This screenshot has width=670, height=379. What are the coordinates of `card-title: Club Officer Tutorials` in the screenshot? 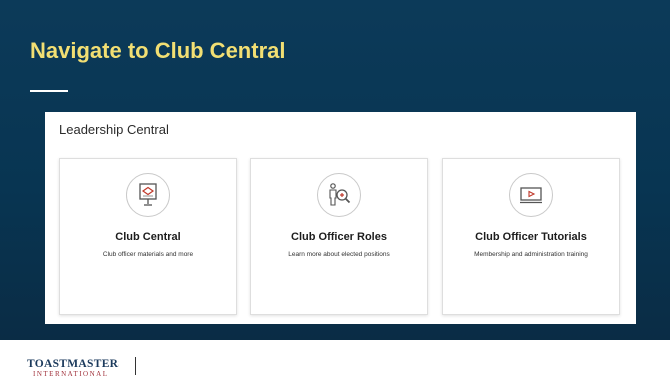 It's located at (531, 237).